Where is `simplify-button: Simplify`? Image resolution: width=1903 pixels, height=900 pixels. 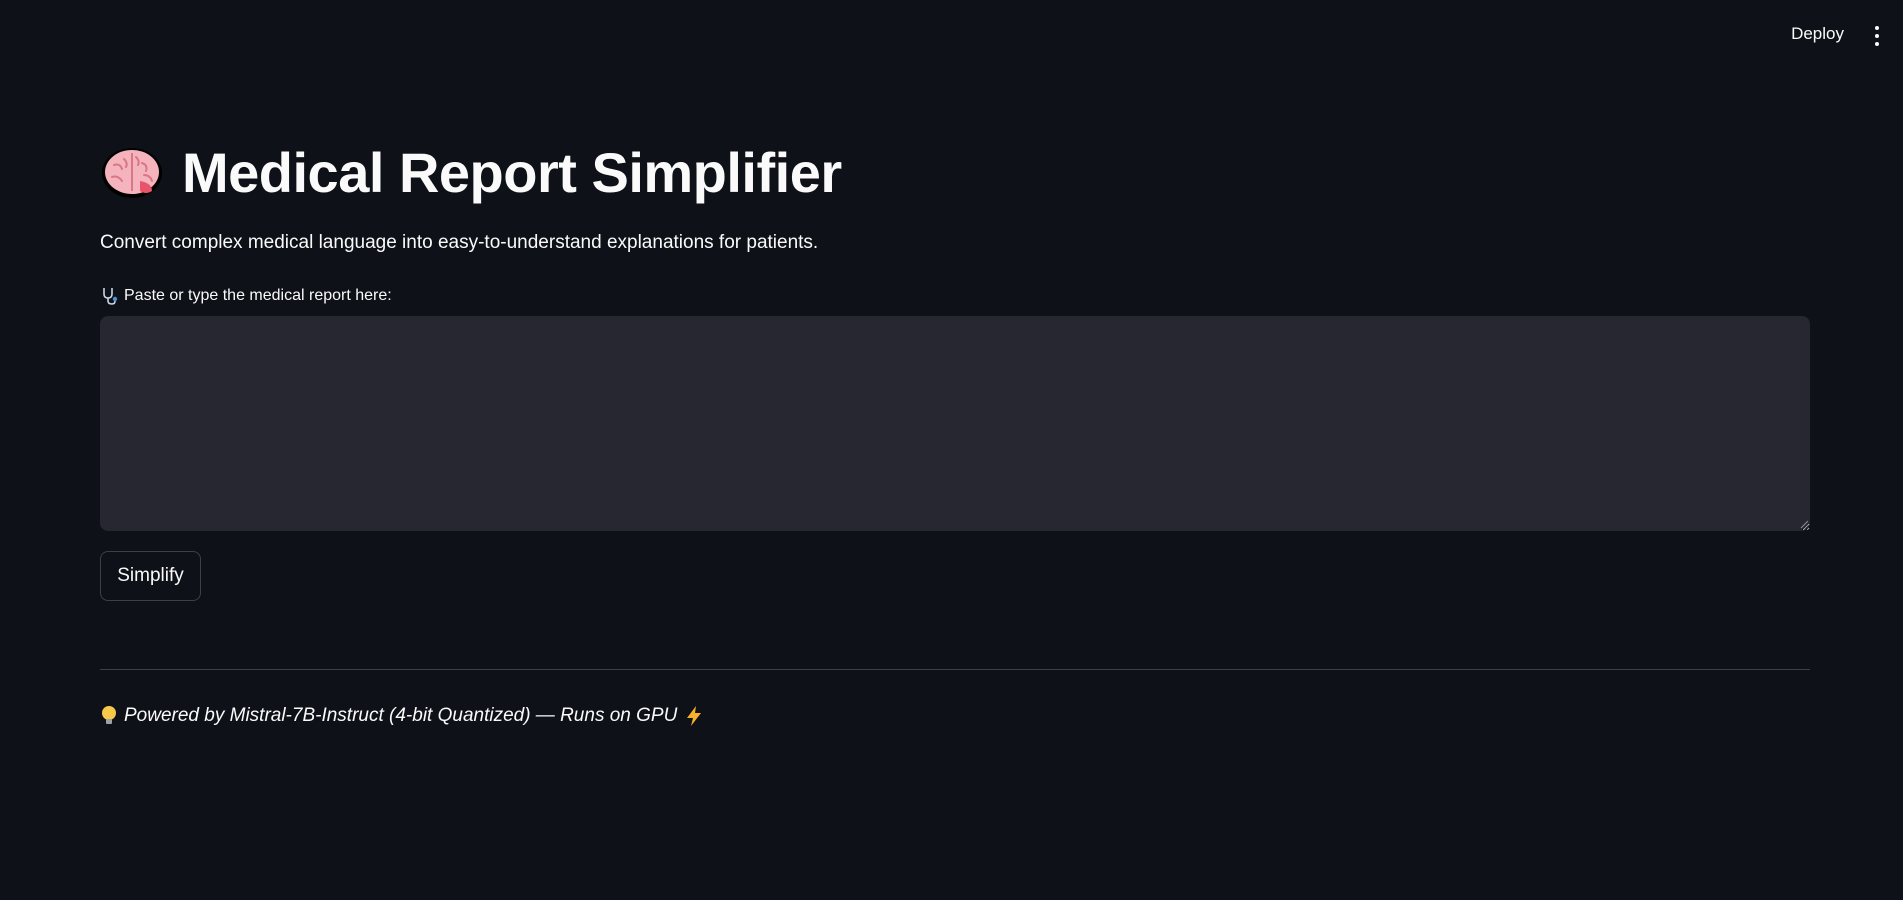 simplify-button: Simplify is located at coordinates (150, 576).